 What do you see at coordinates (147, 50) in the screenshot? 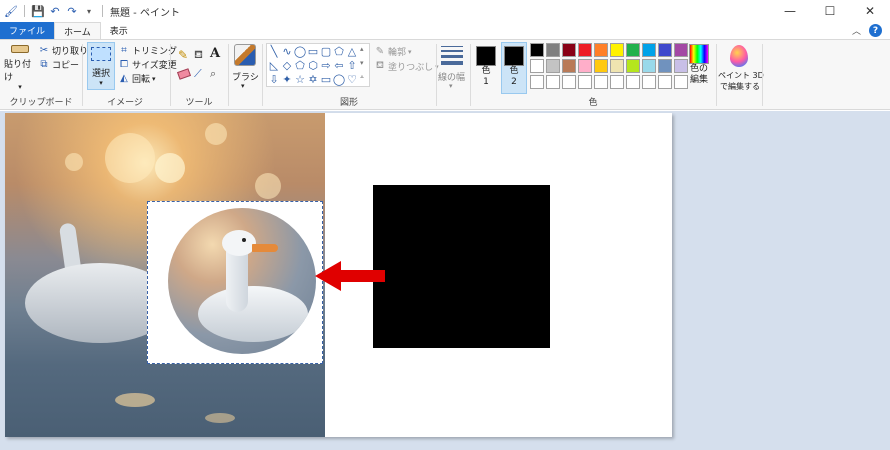
I see `crop-button: ⌗ トリミング` at bounding box center [147, 50].